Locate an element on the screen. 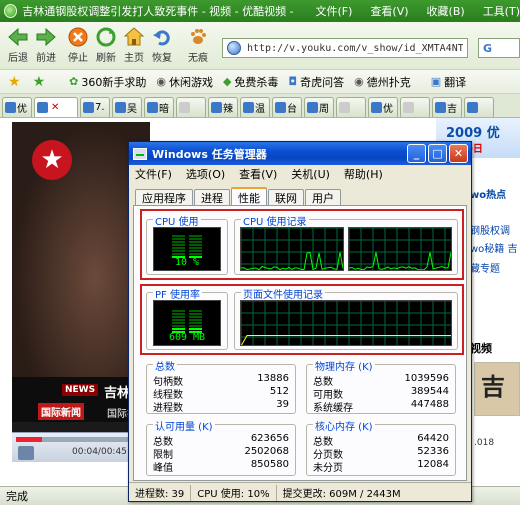  totals-group: 总数 句柄数 13886 线程数 512 进程数 39 is located at coordinates (221, 386).